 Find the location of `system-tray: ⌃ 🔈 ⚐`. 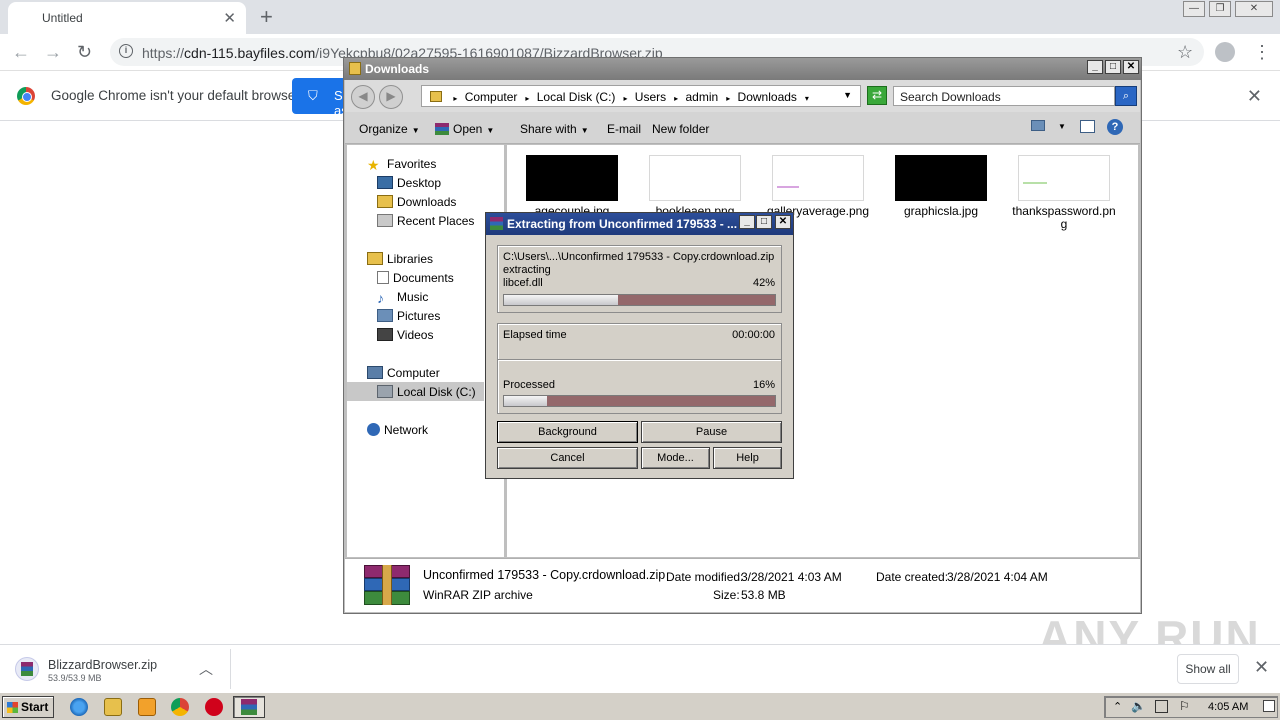

system-tray: ⌃ 🔈 ⚐ is located at coordinates (1191, 707).